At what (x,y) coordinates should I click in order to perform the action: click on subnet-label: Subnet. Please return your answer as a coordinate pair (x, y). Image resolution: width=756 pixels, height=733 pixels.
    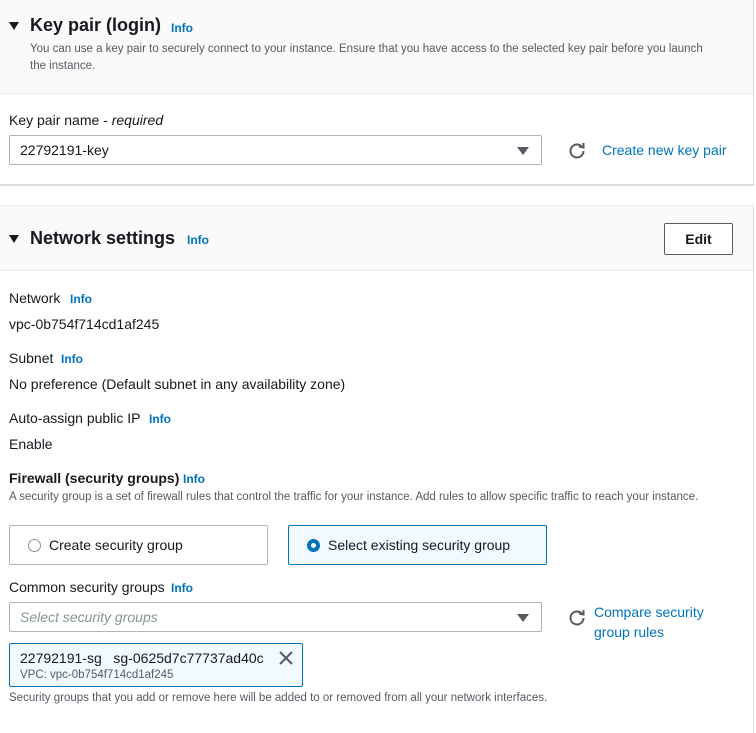
    Looking at the image, I should click on (31, 358).